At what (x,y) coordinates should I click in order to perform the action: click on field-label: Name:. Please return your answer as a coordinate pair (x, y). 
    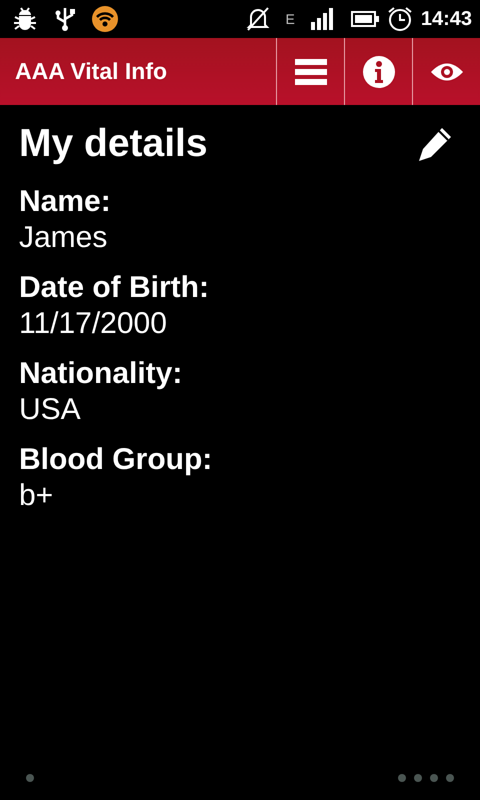
    Looking at the image, I should click on (65, 202).